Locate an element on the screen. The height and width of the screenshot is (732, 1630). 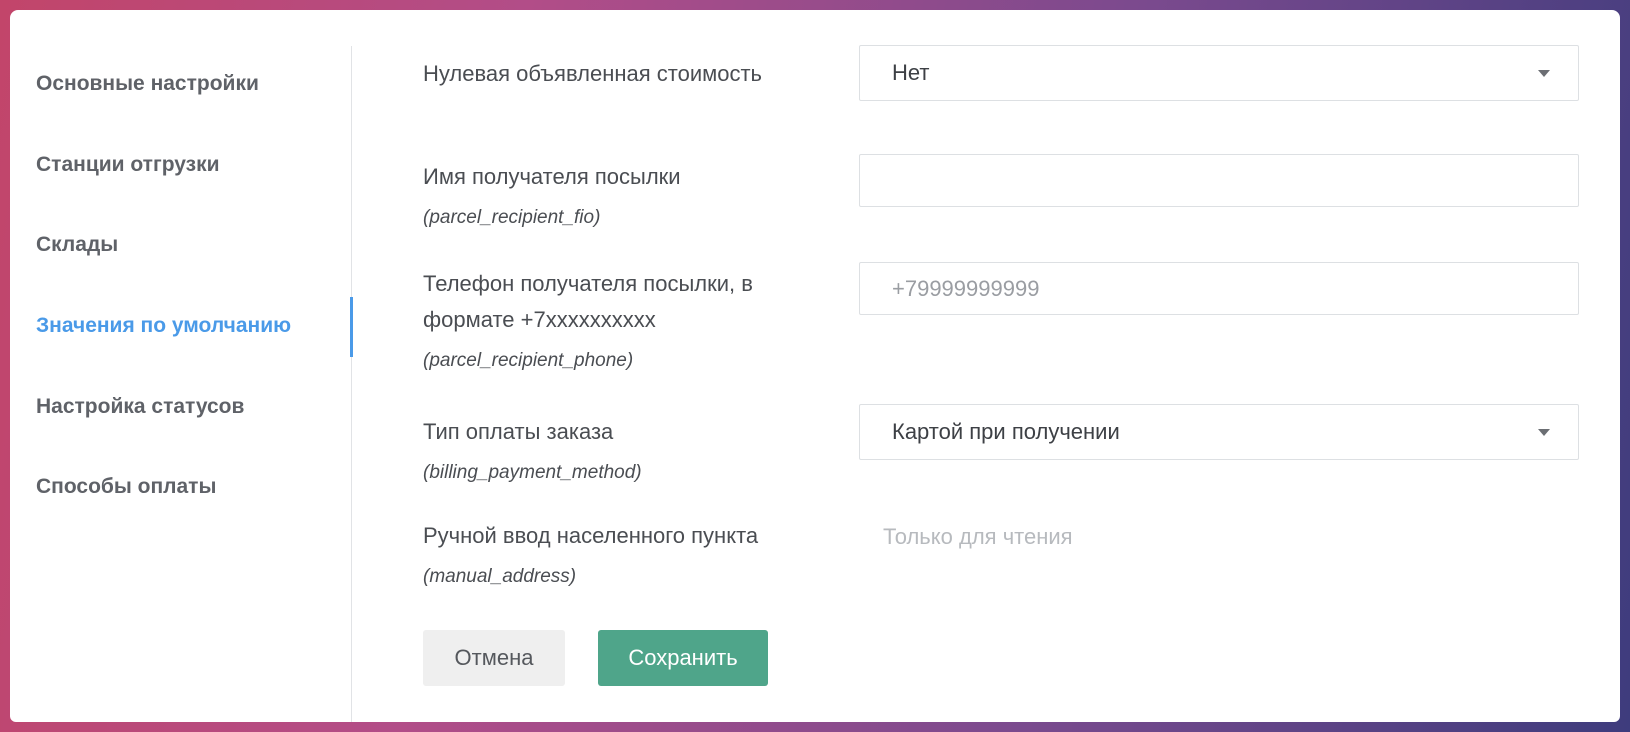
cancel-button: Отмена is located at coordinates (494, 658).